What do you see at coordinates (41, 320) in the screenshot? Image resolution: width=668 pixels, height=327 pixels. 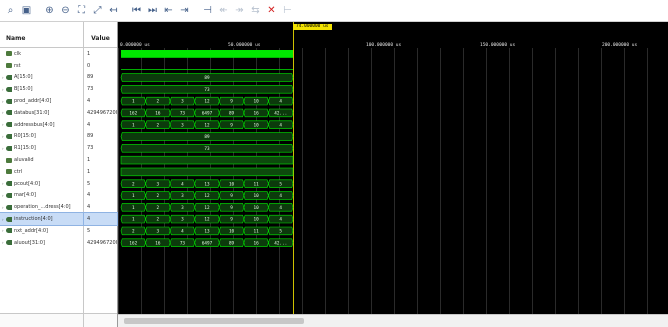 I see `name-panel-footer` at bounding box center [41, 320].